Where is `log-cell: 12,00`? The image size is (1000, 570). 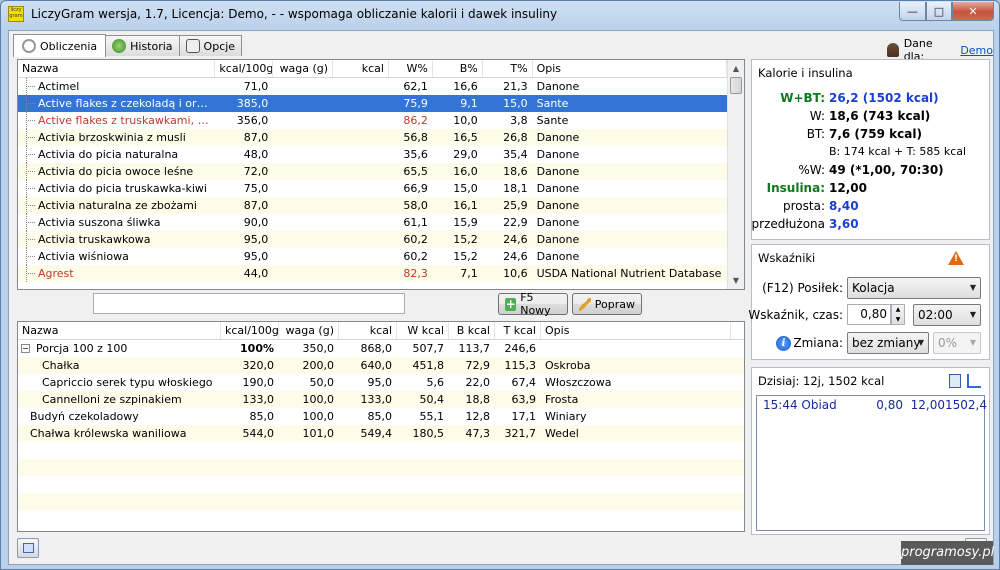 log-cell: 12,00 is located at coordinates (927, 405).